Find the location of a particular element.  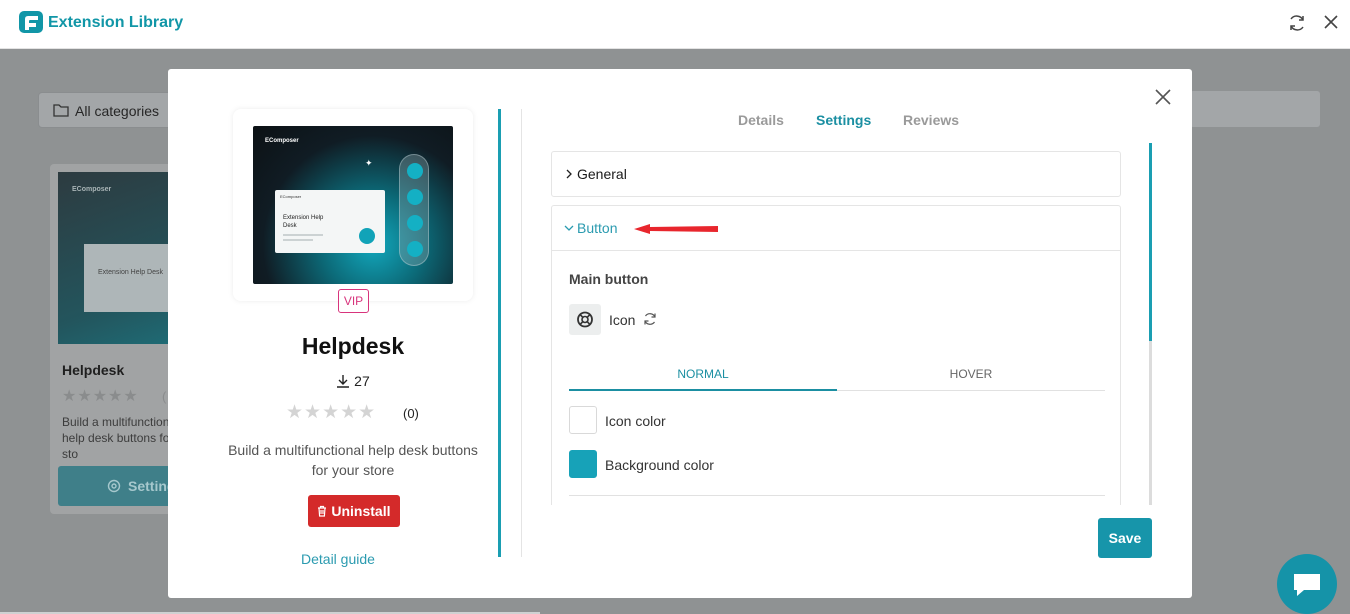

app-top-bar: Extension Library is located at coordinates (675, 24).